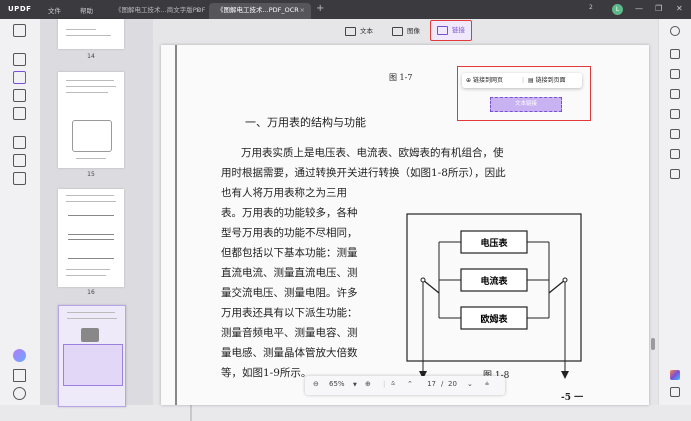 The width and height of the screenshot is (691, 421). I want to click on body-line: 测量音频电平、测量电容、测, so click(289, 333).